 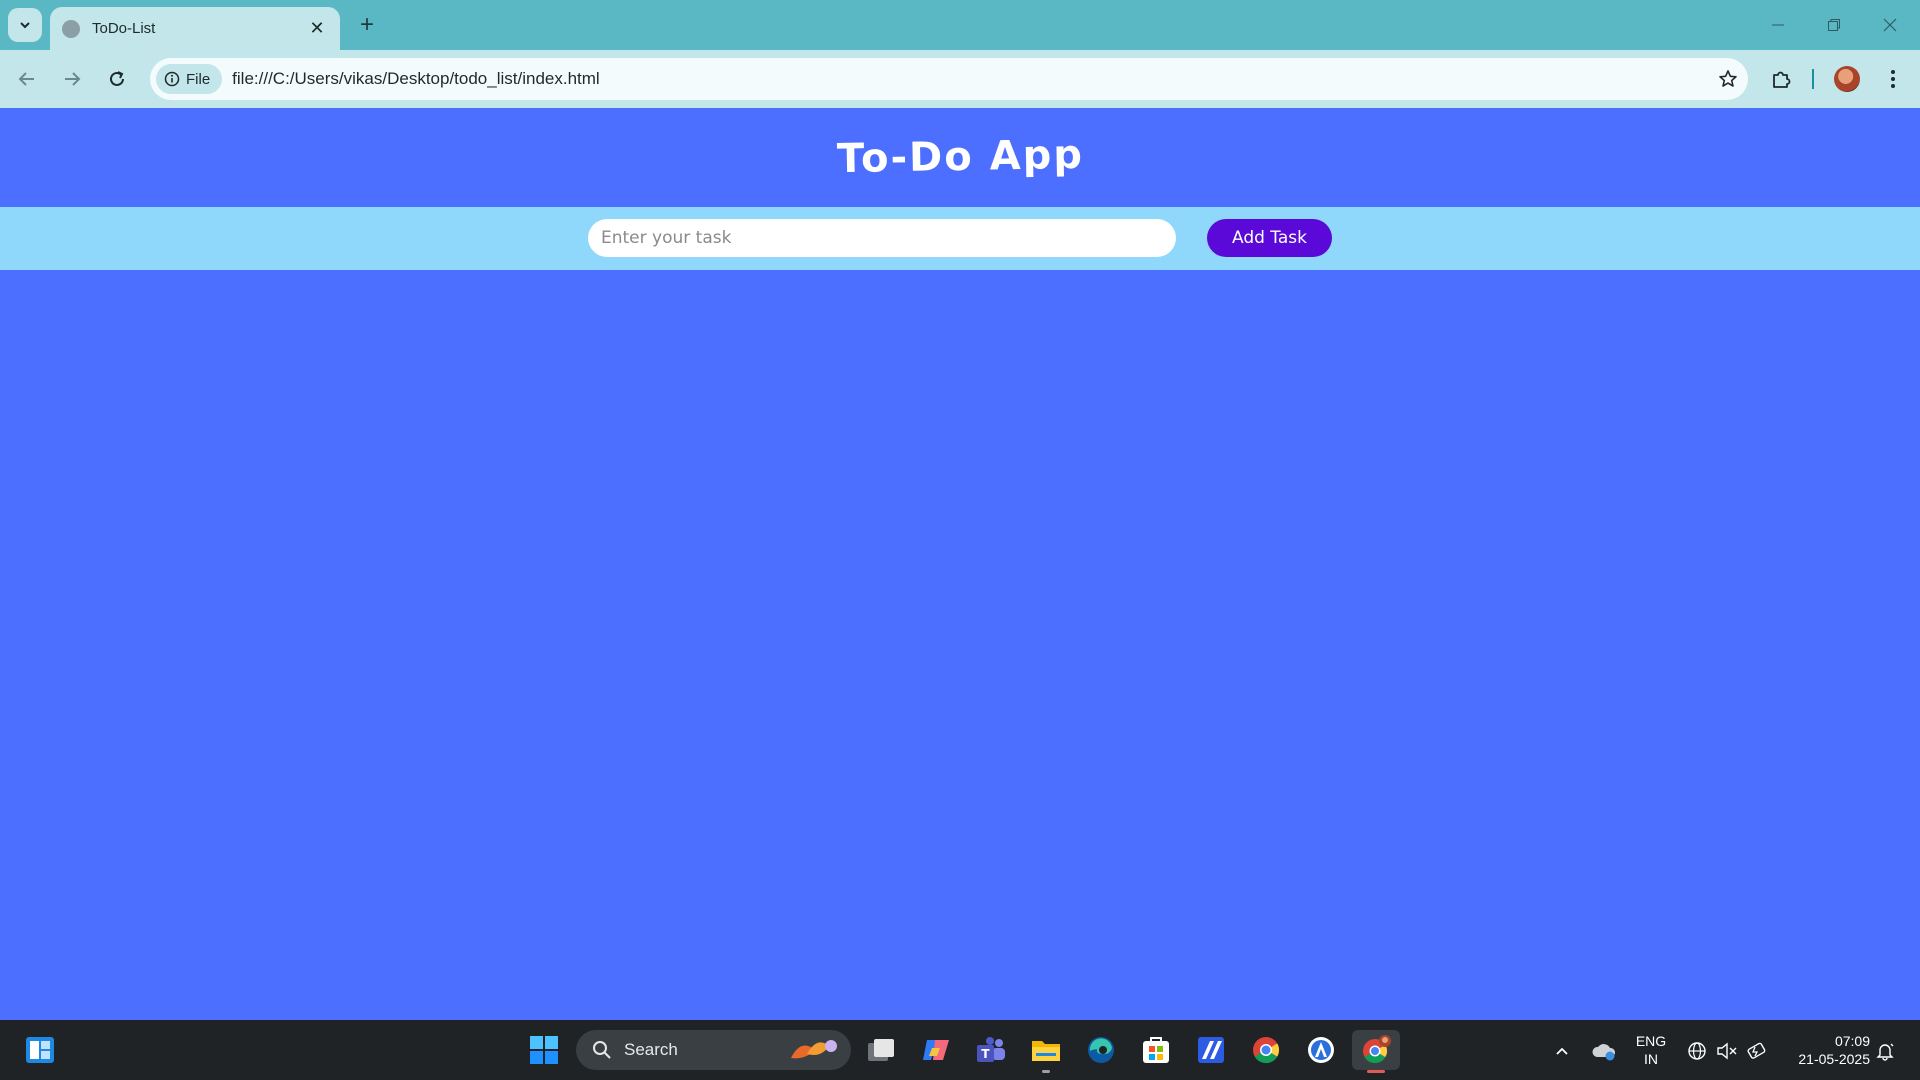 I want to click on chrome-profile-icon, so click(x=1377, y=1049).